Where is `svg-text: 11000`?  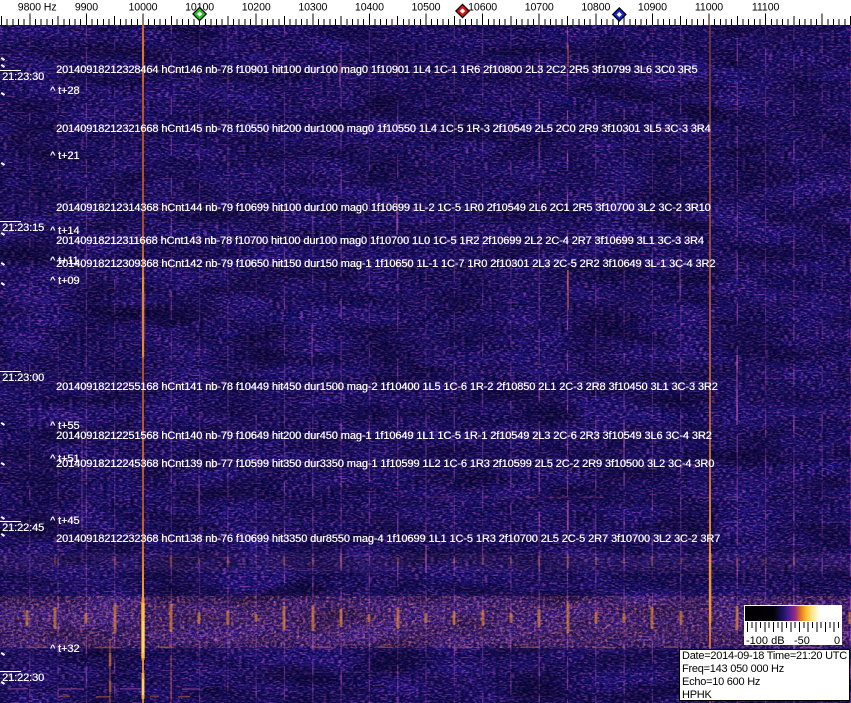 svg-text: 11000 is located at coordinates (709, 8).